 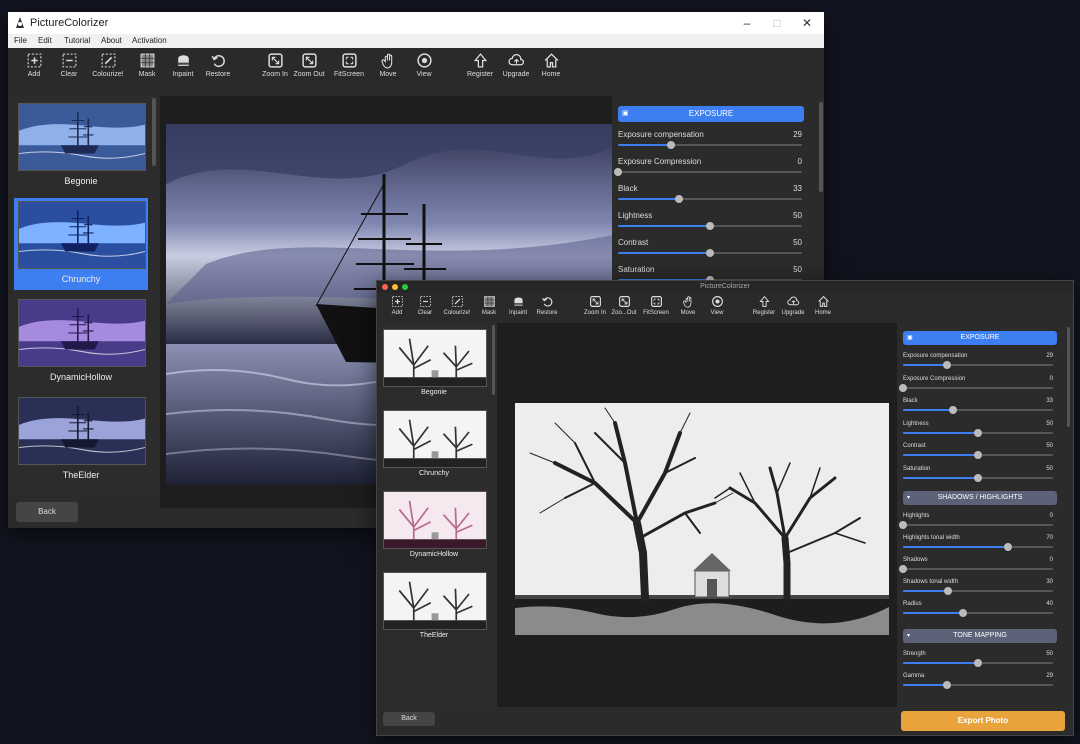 What do you see at coordinates (309, 65) in the screenshot?
I see `toolbar-zoom-out-button: Zoom Out` at bounding box center [309, 65].